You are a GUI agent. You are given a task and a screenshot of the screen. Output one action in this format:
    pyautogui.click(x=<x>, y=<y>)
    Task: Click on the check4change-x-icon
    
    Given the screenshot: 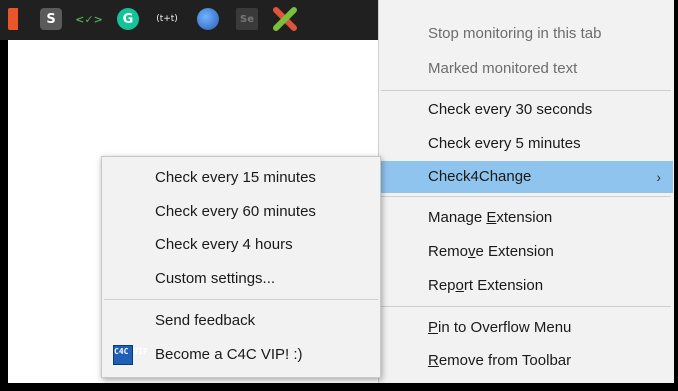 What is the action you would take?
    pyautogui.click(x=285, y=19)
    